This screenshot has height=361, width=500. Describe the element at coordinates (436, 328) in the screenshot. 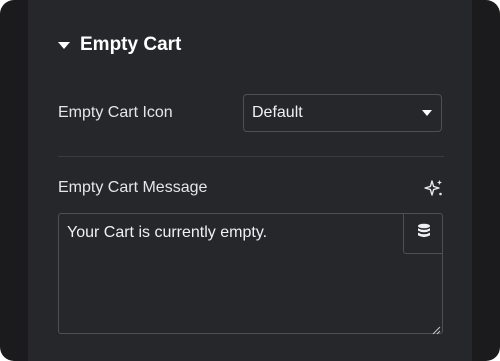

I see `resize-handle-icon` at that location.